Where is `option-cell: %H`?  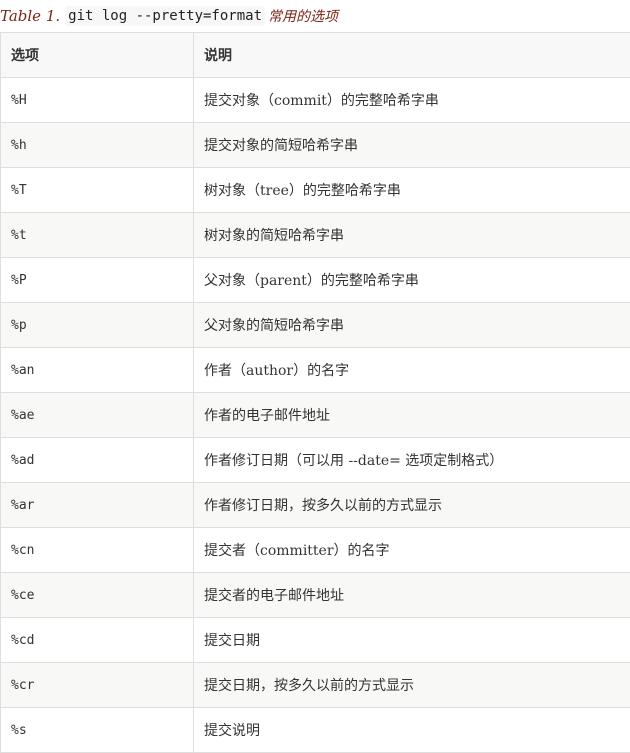 option-cell: %H is located at coordinates (97, 100).